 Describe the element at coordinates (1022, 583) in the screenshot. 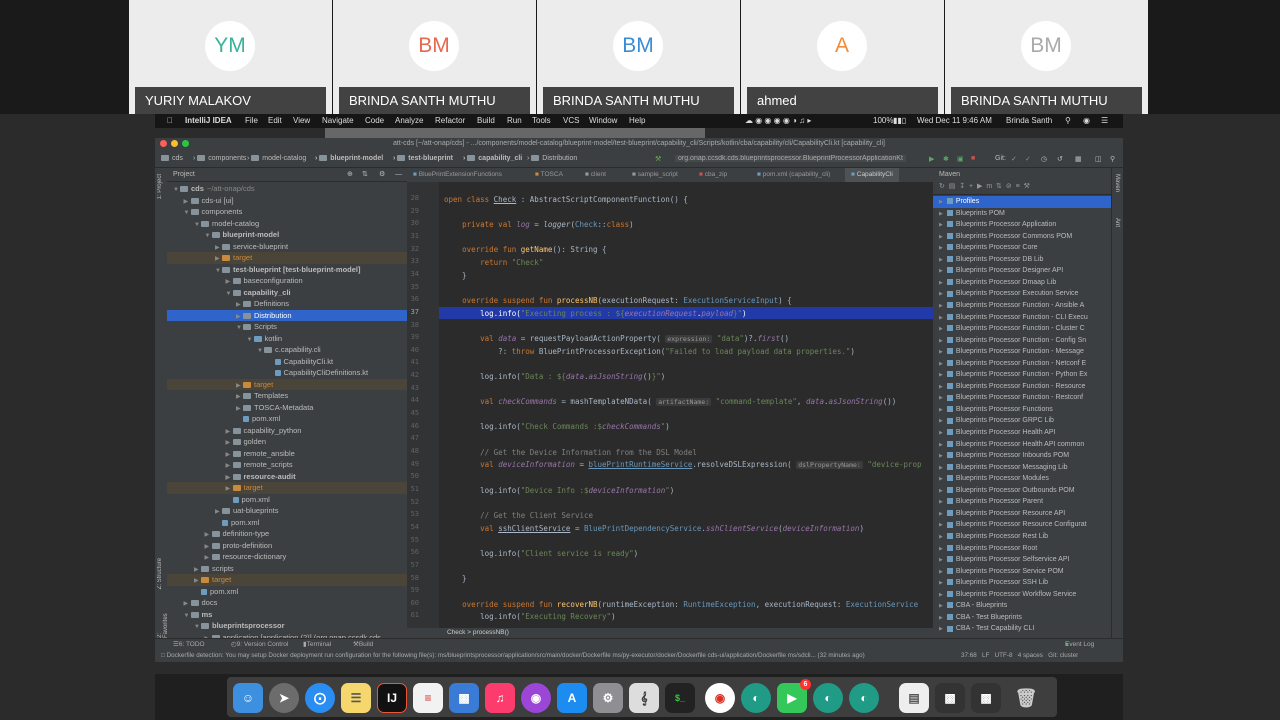

I see `maven-project-item: ▶ Blueprints Processor SSH Lib` at that location.